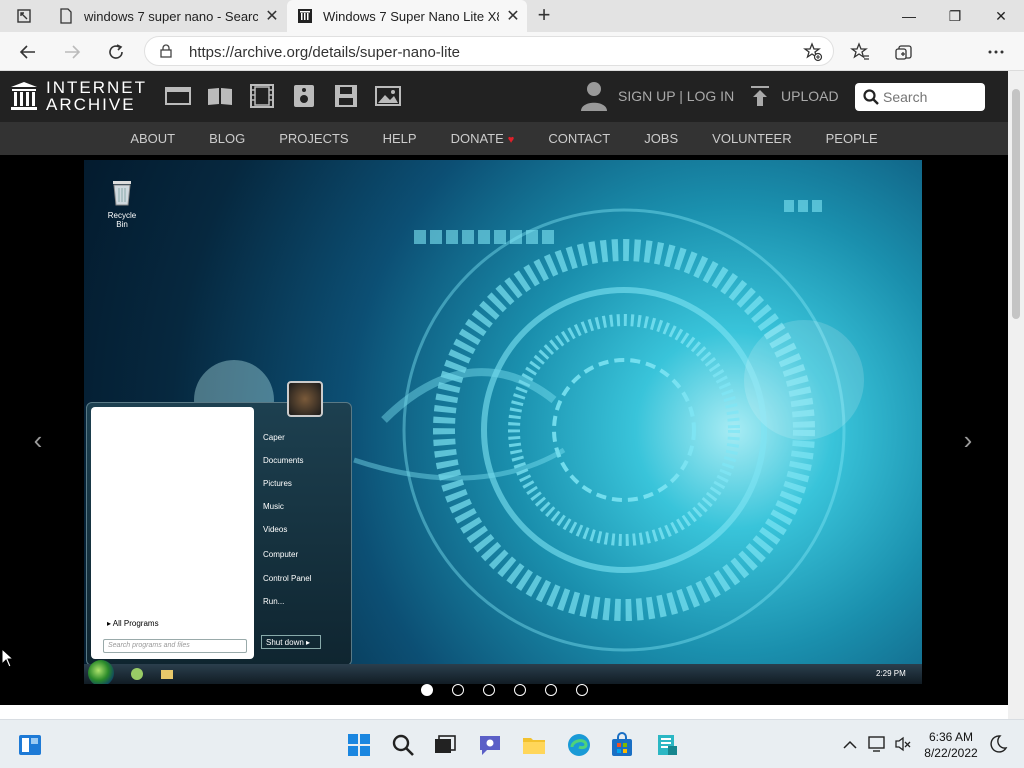  Describe the element at coordinates (1016, 204) in the screenshot. I see `scrollbar-thumb` at that location.